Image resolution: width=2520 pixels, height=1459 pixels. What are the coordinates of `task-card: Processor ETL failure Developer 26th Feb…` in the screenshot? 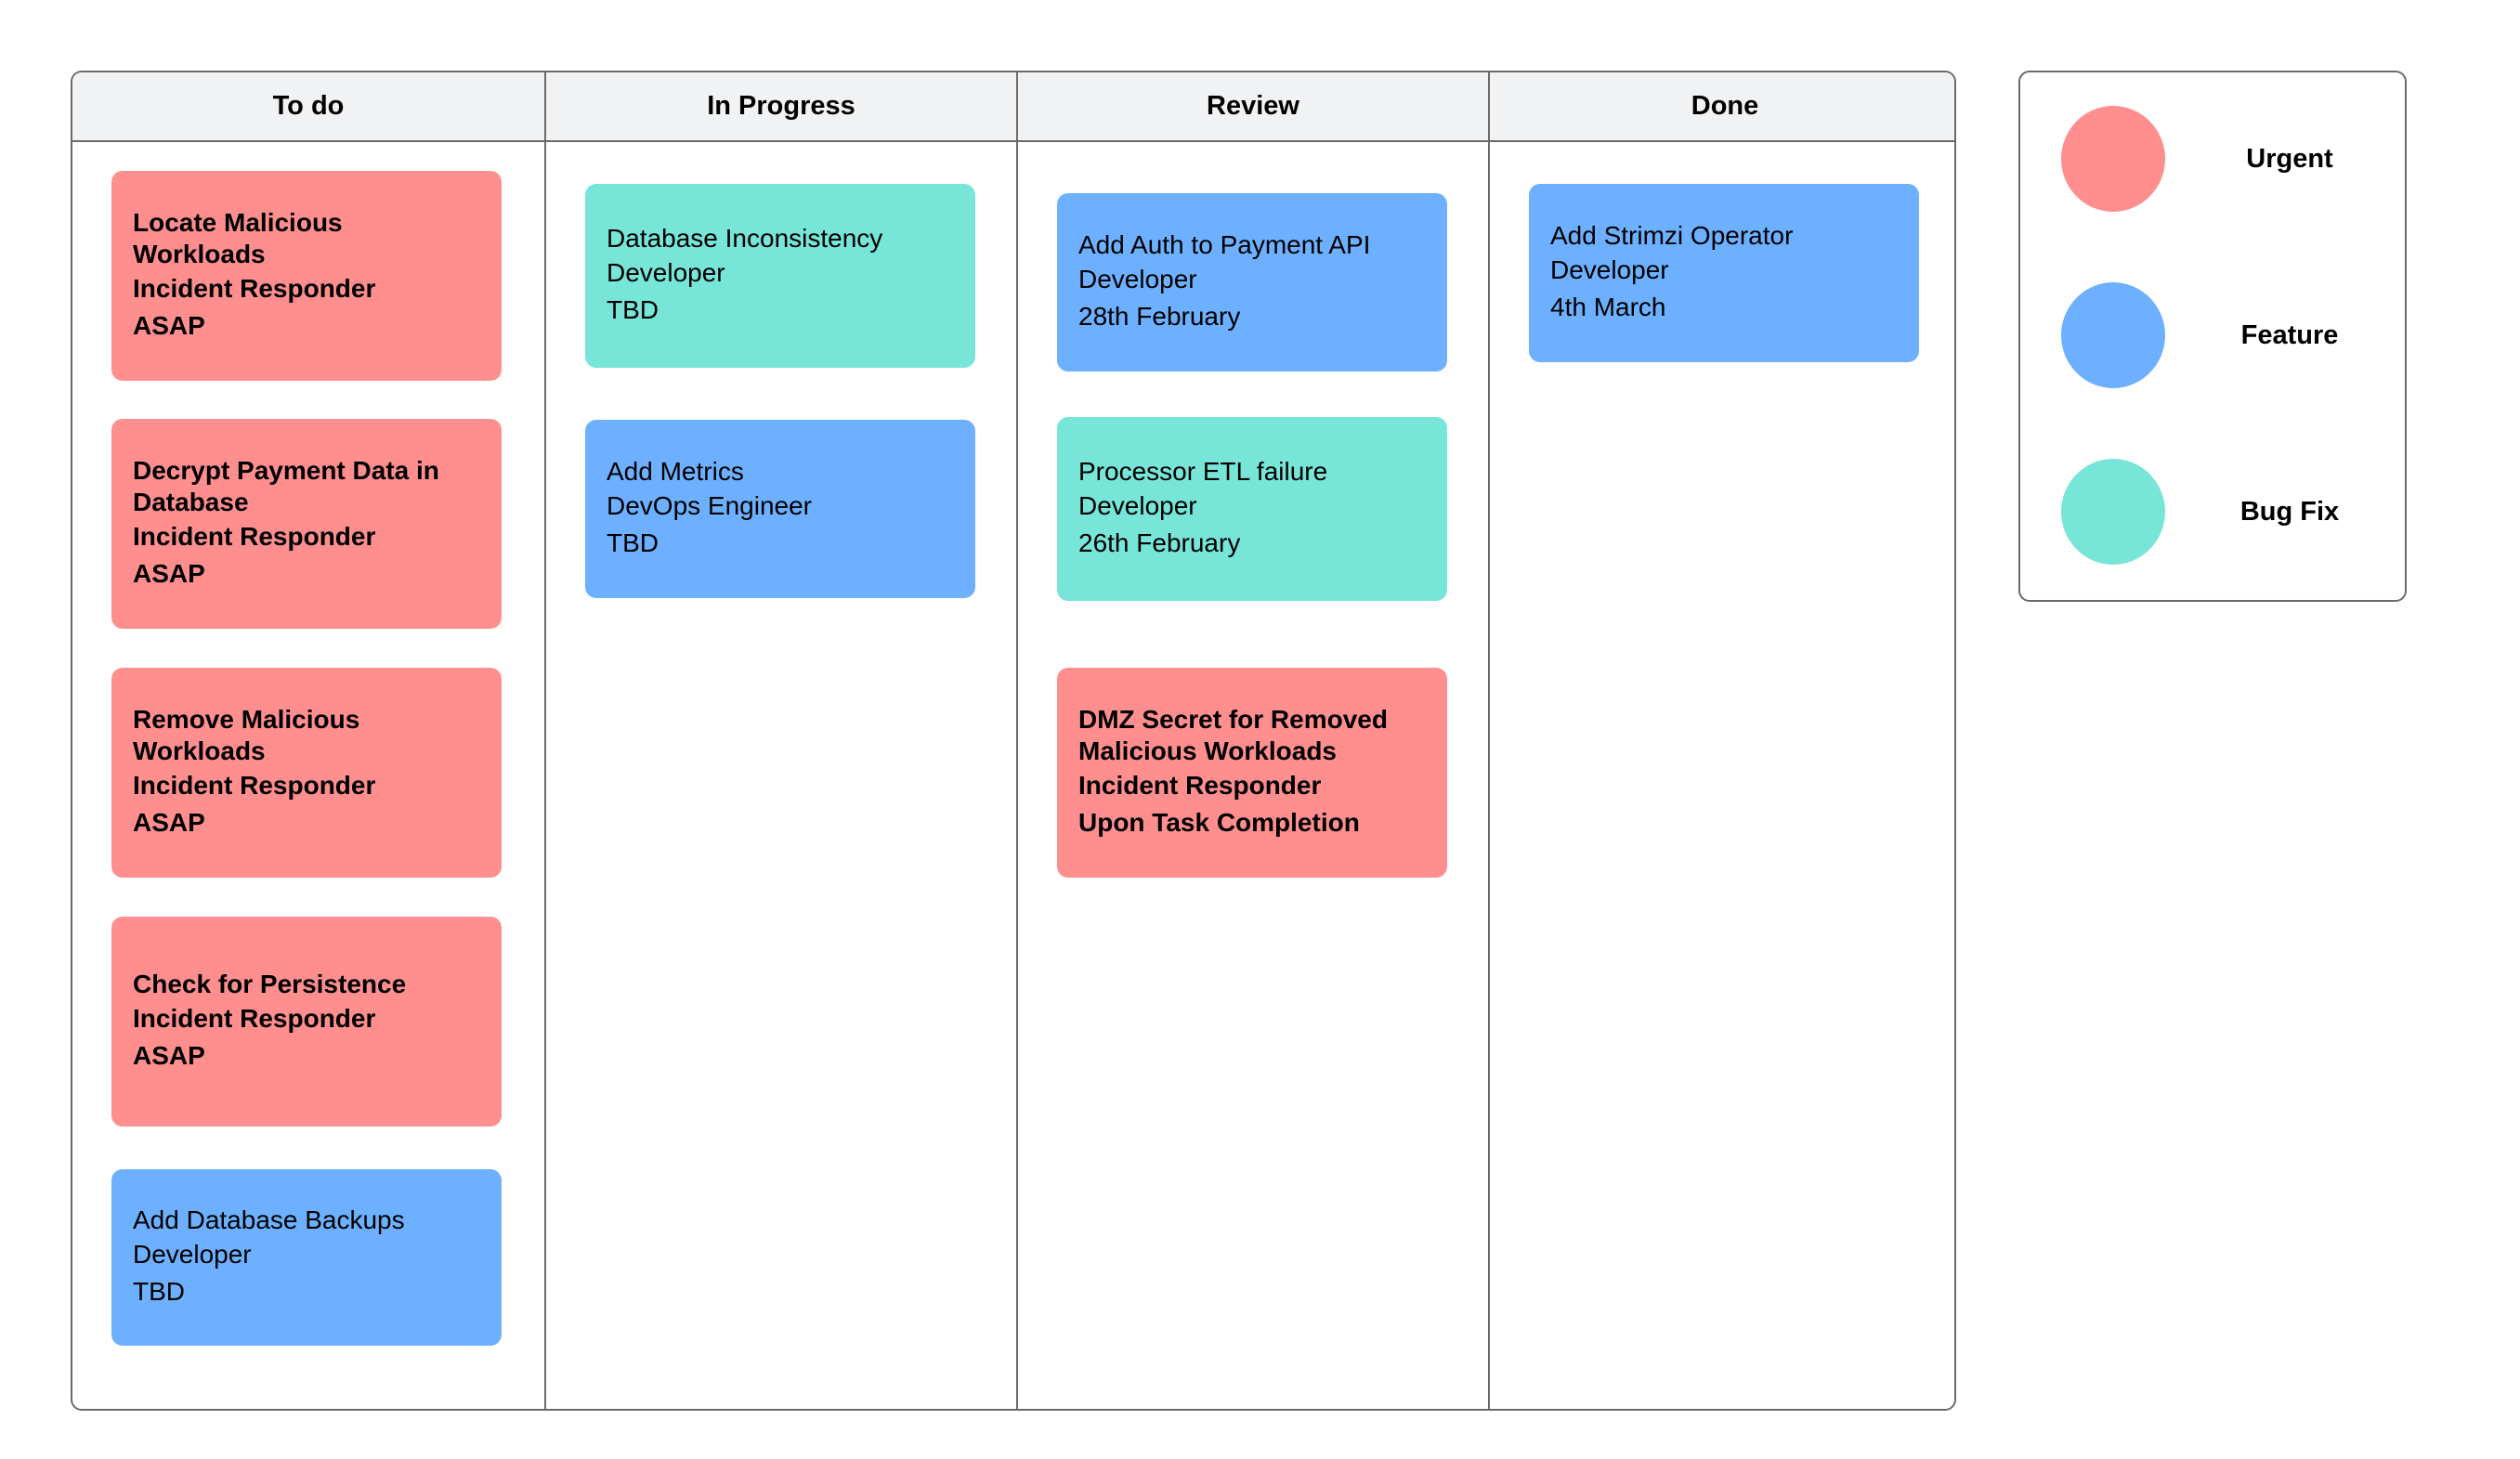 It's located at (1252, 509).